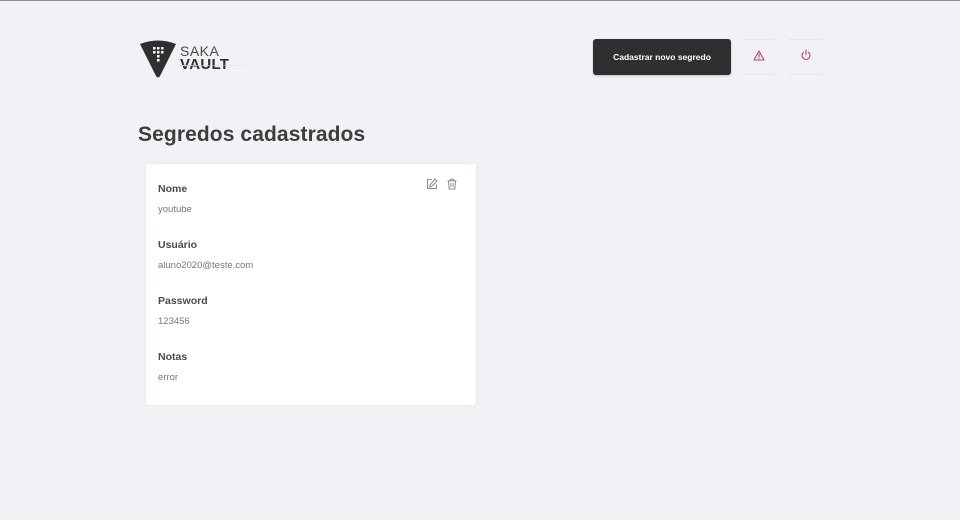 Image resolution: width=960 pixels, height=520 pixels. What do you see at coordinates (662, 57) in the screenshot?
I see `new-secret-button: Cadastrar novo segredo` at bounding box center [662, 57].